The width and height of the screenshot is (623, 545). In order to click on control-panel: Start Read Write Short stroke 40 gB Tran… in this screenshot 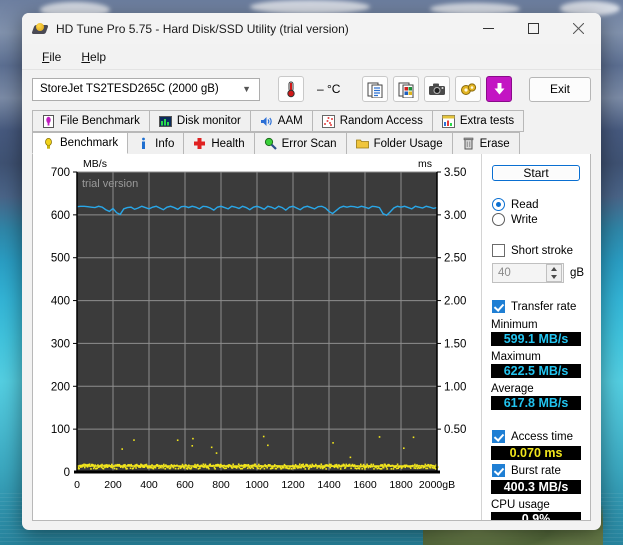, I will do `click(535, 337)`.